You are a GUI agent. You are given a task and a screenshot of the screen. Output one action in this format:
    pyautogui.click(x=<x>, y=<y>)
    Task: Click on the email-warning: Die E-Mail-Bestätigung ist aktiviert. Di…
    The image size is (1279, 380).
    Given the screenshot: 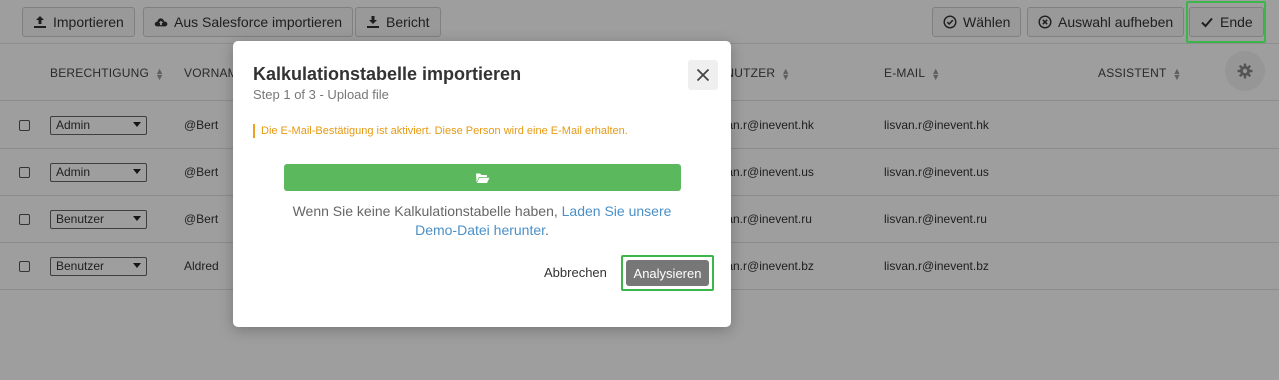 What is the action you would take?
    pyautogui.click(x=440, y=131)
    